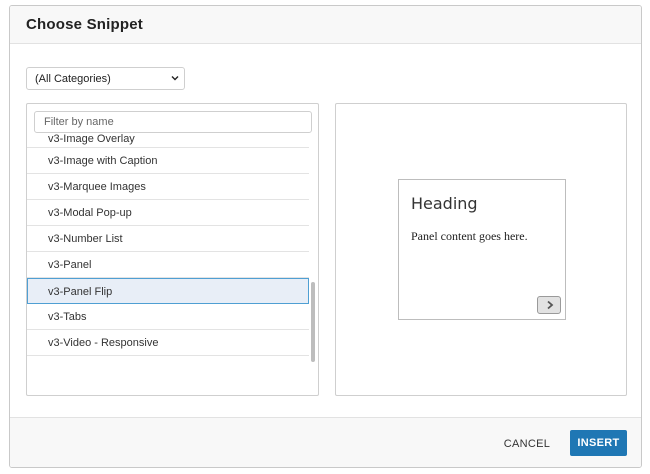 This screenshot has height=474, width=650. Describe the element at coordinates (84, 24) in the screenshot. I see `dialog-title: Choose Snippet` at that location.